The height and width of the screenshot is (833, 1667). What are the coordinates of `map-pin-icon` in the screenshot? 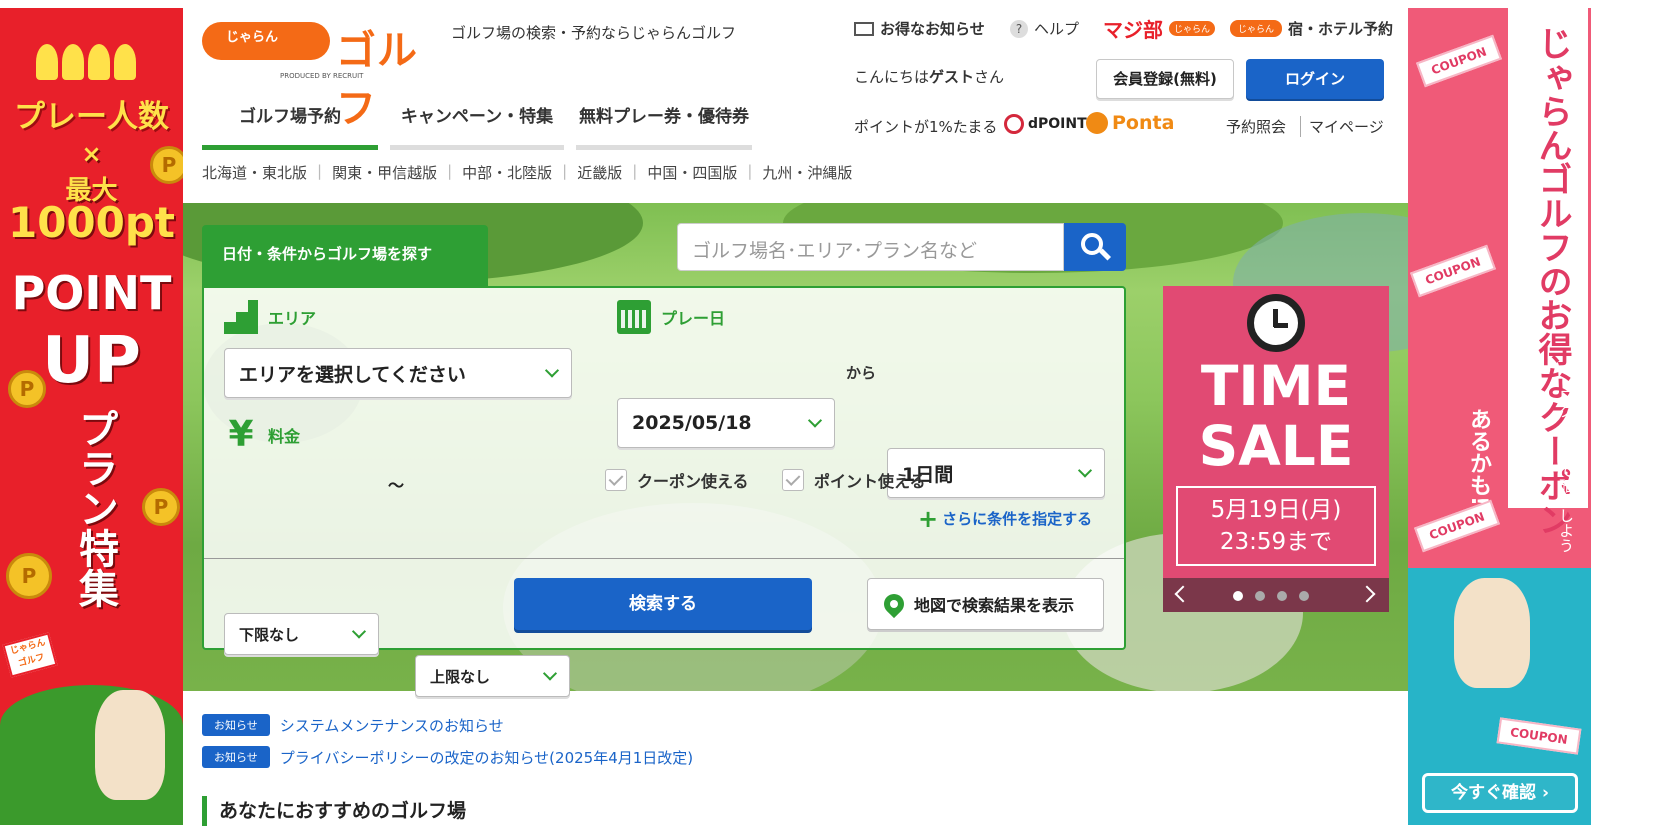 It's located at (894, 604).